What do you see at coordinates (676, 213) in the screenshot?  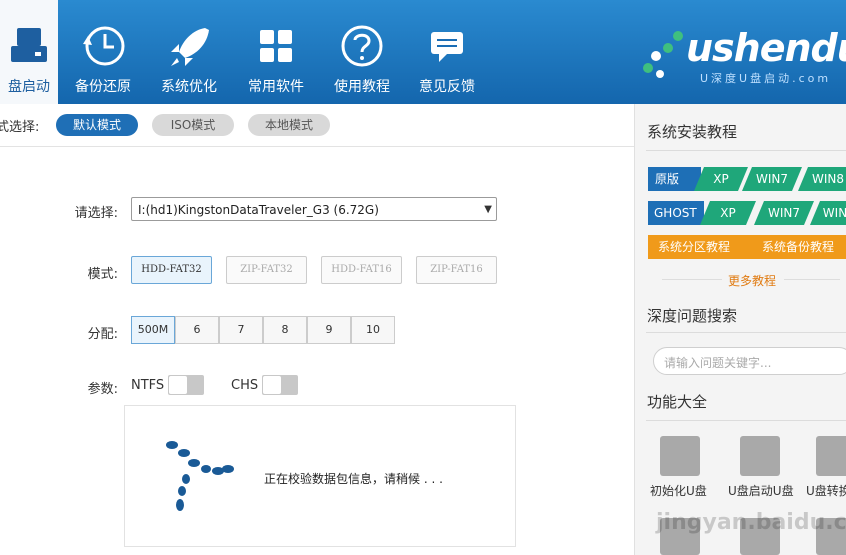 I see `tag-ghost: GHOST` at bounding box center [676, 213].